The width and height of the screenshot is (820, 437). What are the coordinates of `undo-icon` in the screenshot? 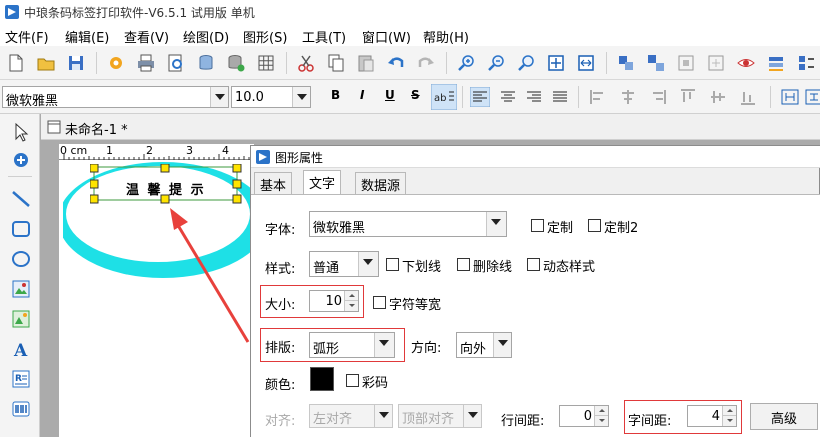 It's located at (396, 63).